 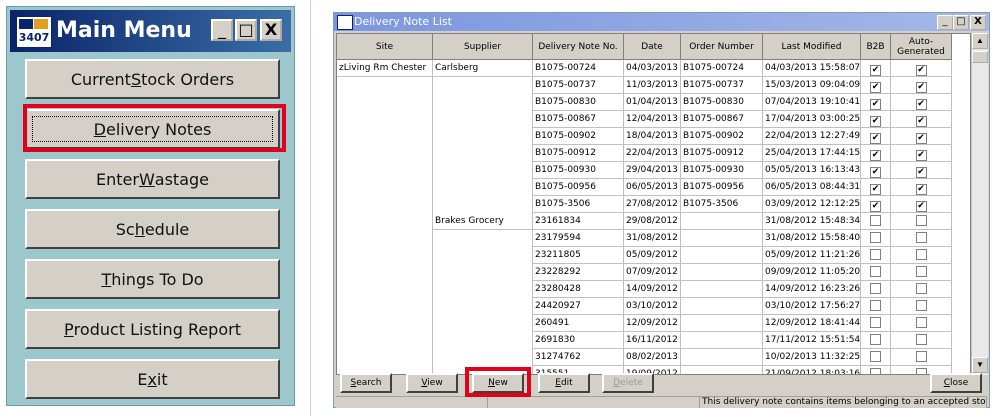 I want to click on grid-cell-modified: 15/03/2013 09:04:09, so click(x=812, y=85).